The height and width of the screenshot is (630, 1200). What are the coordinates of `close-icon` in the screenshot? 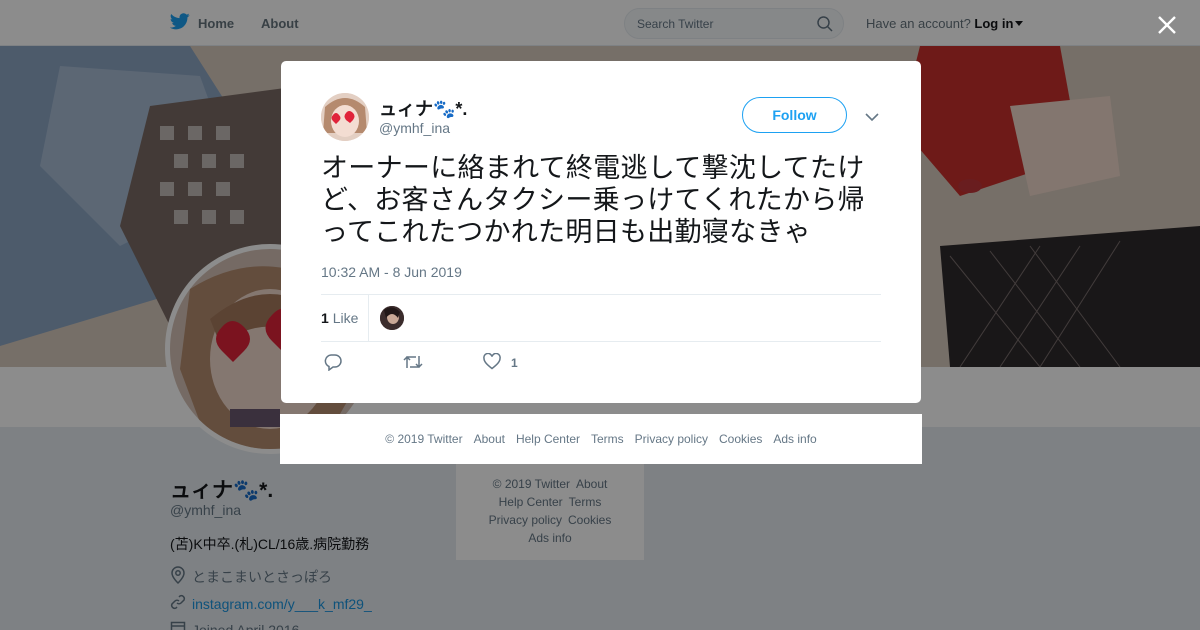 It's located at (1167, 25).